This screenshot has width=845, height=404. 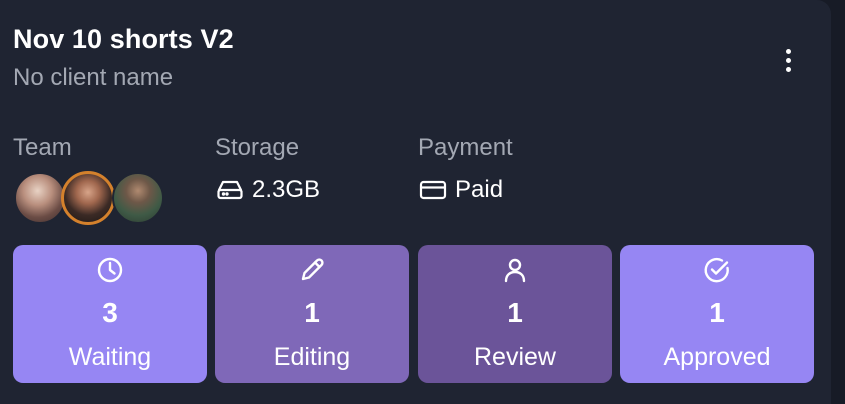 What do you see at coordinates (479, 189) in the screenshot?
I see `payment-value: Paid` at bounding box center [479, 189].